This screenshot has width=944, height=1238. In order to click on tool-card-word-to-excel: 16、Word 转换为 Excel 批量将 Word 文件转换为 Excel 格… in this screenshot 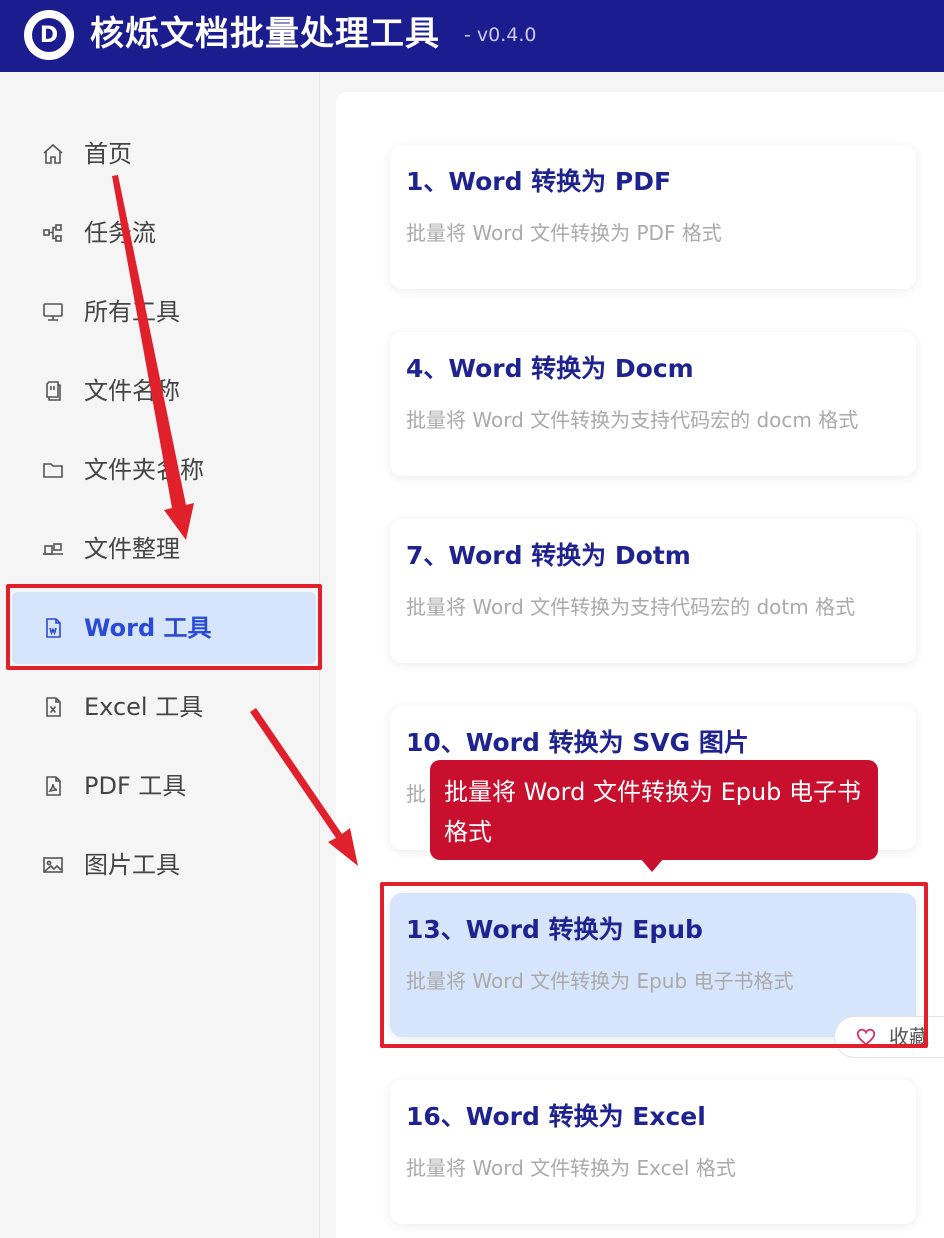, I will do `click(653, 1152)`.